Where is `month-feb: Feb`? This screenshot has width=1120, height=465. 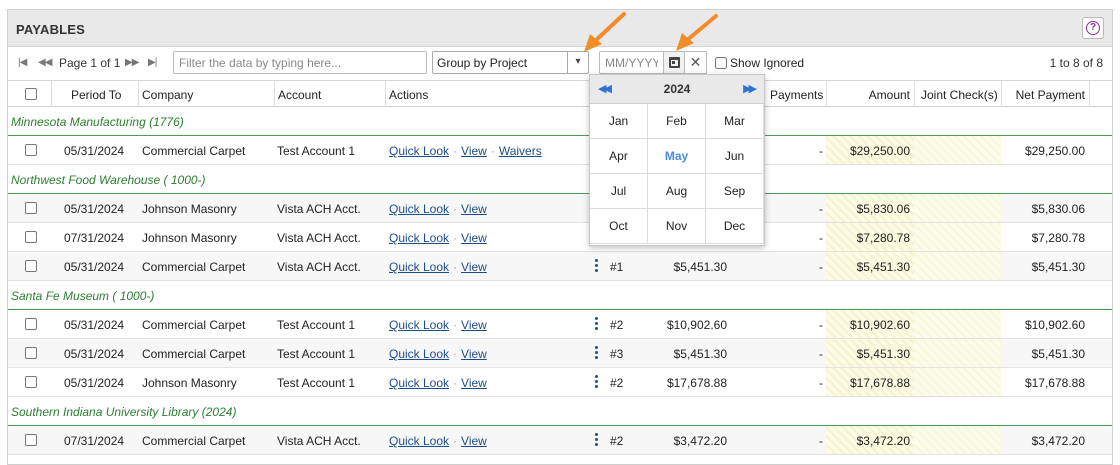 month-feb: Feb is located at coordinates (677, 121).